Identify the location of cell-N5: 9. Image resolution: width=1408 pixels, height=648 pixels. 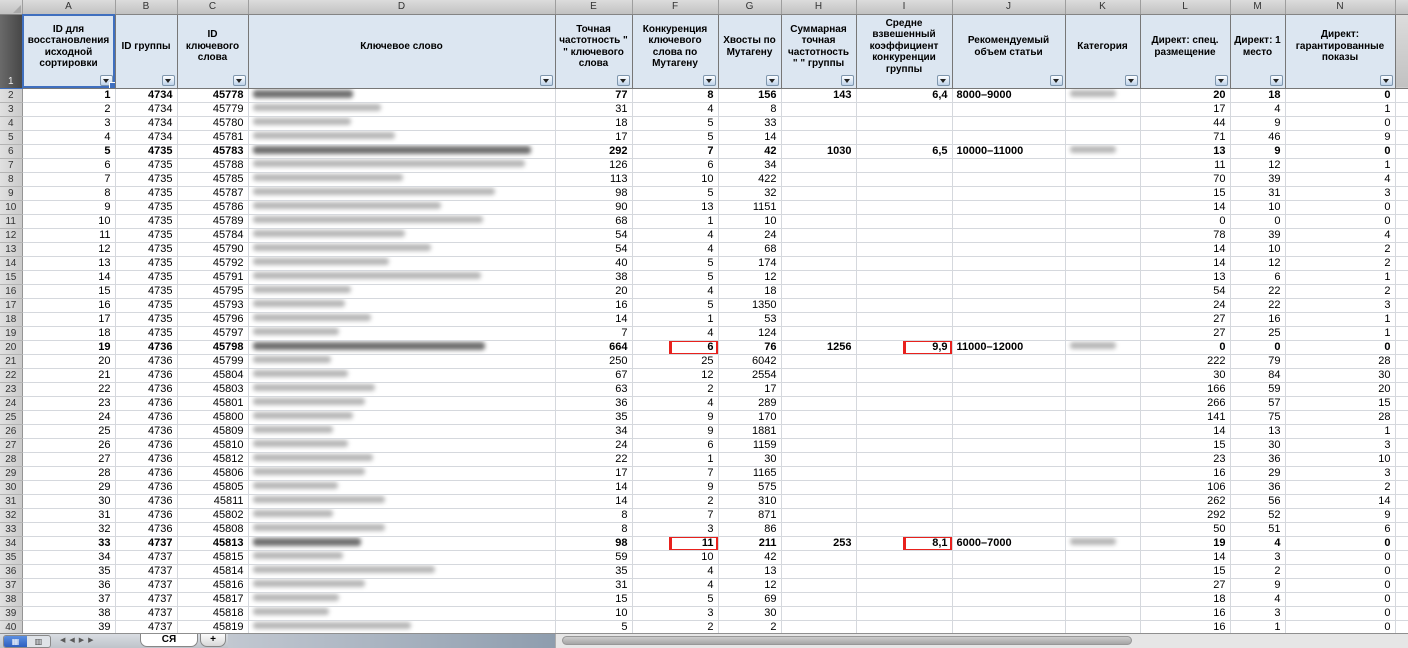
(1340, 137).